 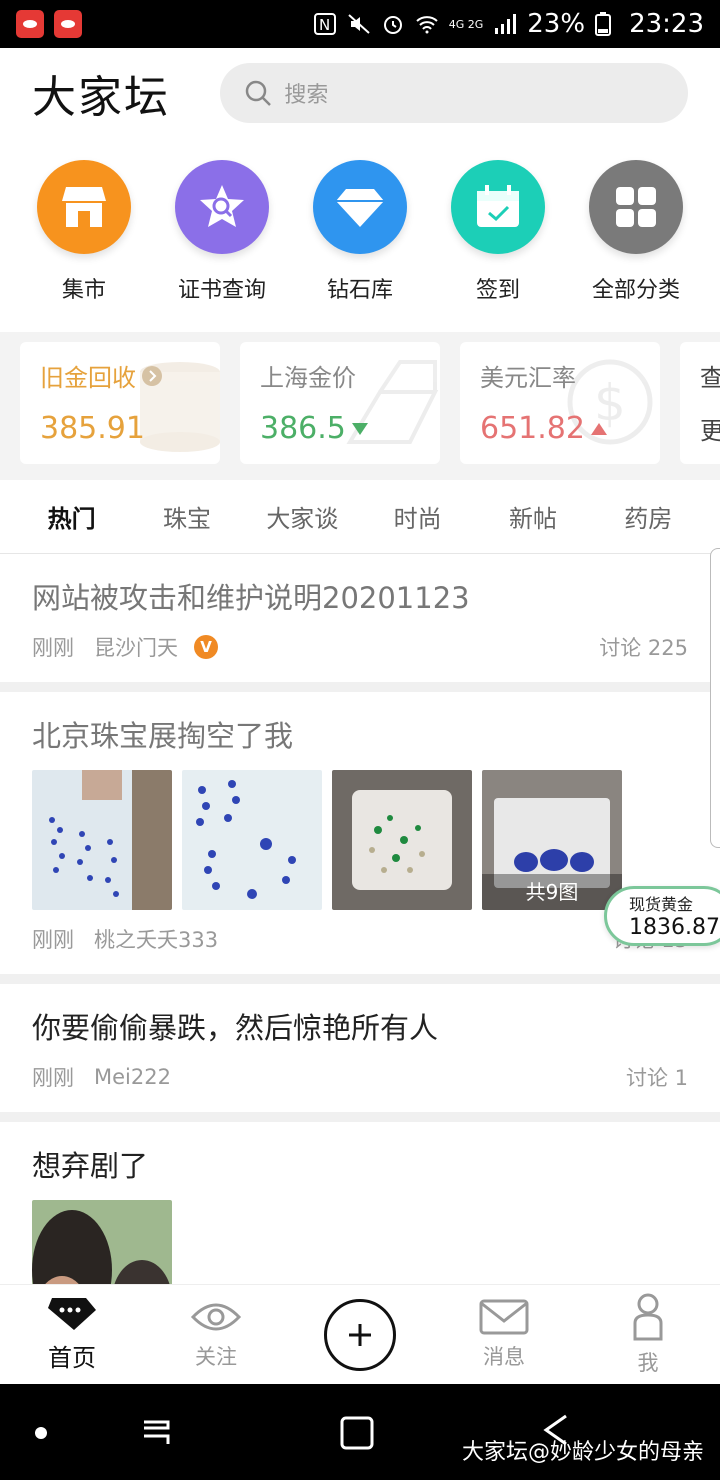 What do you see at coordinates (454, 93) in the screenshot?
I see `search-bar: 搜索` at bounding box center [454, 93].